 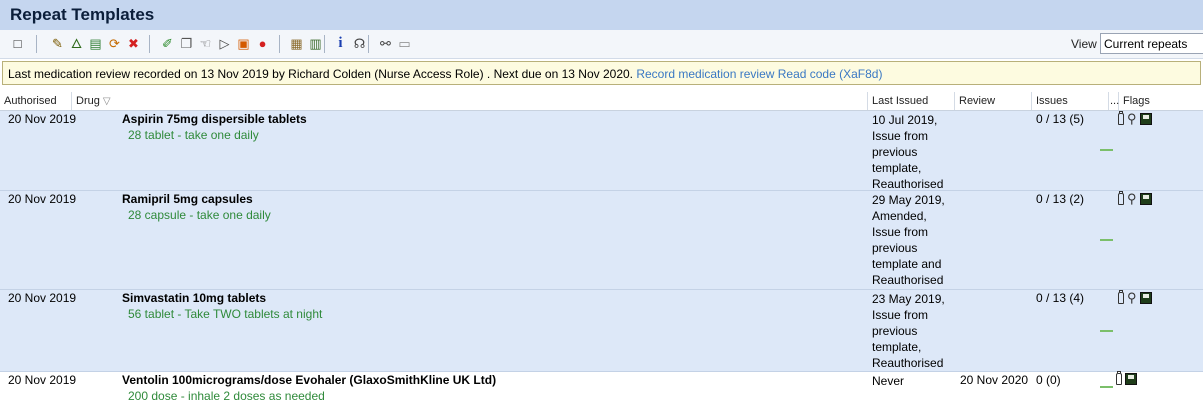 What do you see at coordinates (1060, 298) in the screenshot?
I see `issue-count: 0 / 13 (4)` at bounding box center [1060, 298].